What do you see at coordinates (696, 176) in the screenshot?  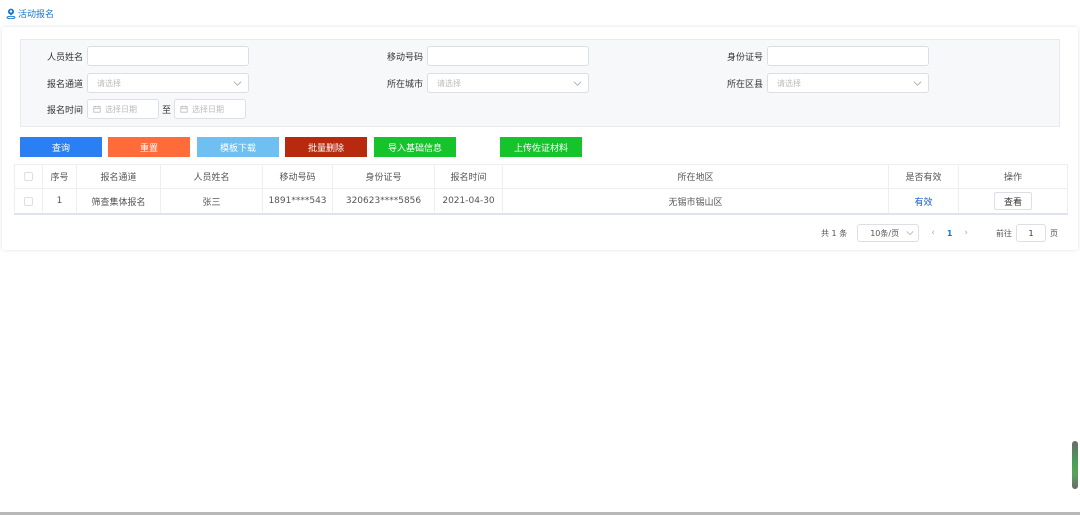 I see `header-region: 所在地区` at bounding box center [696, 176].